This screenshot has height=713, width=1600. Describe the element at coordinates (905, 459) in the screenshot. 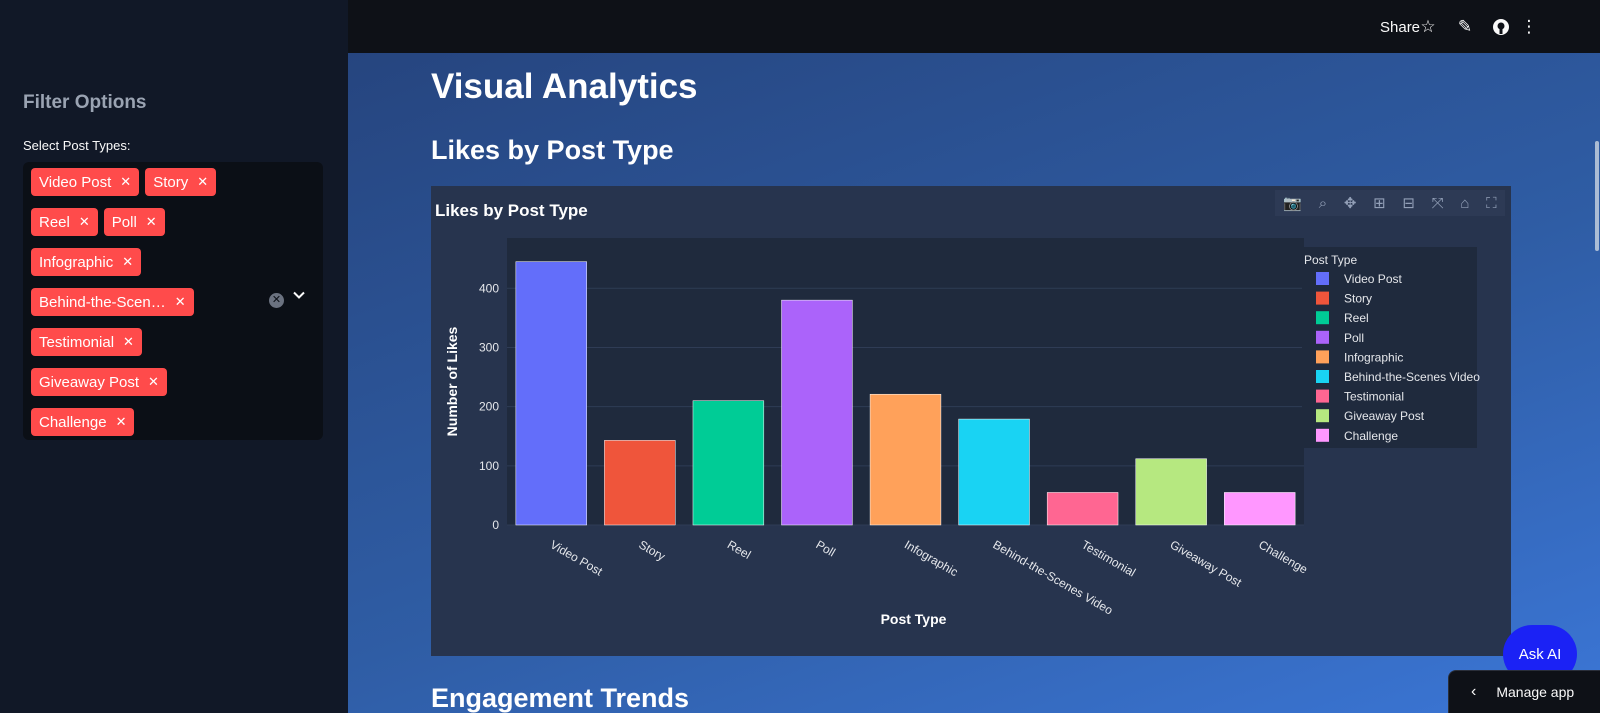

I see `bar-infographic` at that location.